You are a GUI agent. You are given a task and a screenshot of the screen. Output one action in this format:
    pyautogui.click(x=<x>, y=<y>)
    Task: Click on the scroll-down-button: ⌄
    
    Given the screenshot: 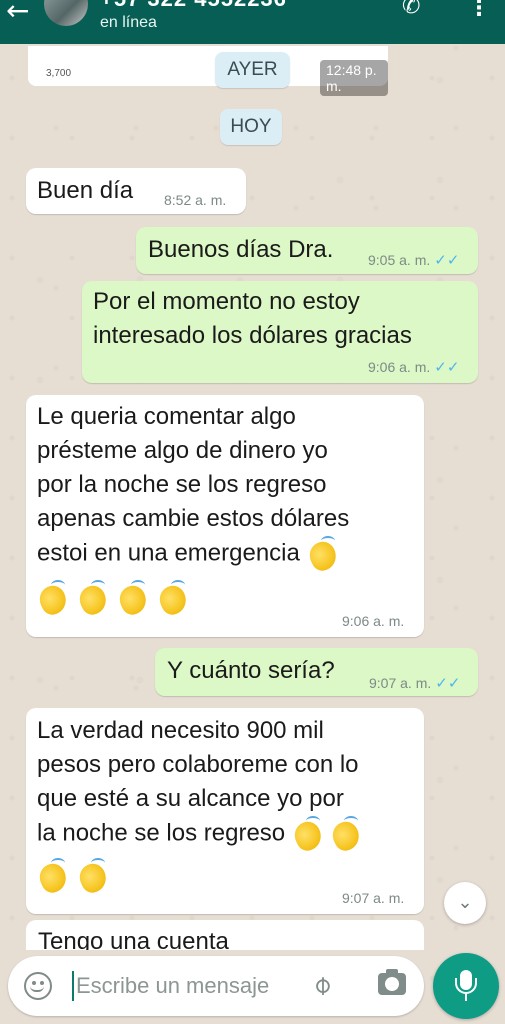 What is the action you would take?
    pyautogui.click(x=465, y=903)
    